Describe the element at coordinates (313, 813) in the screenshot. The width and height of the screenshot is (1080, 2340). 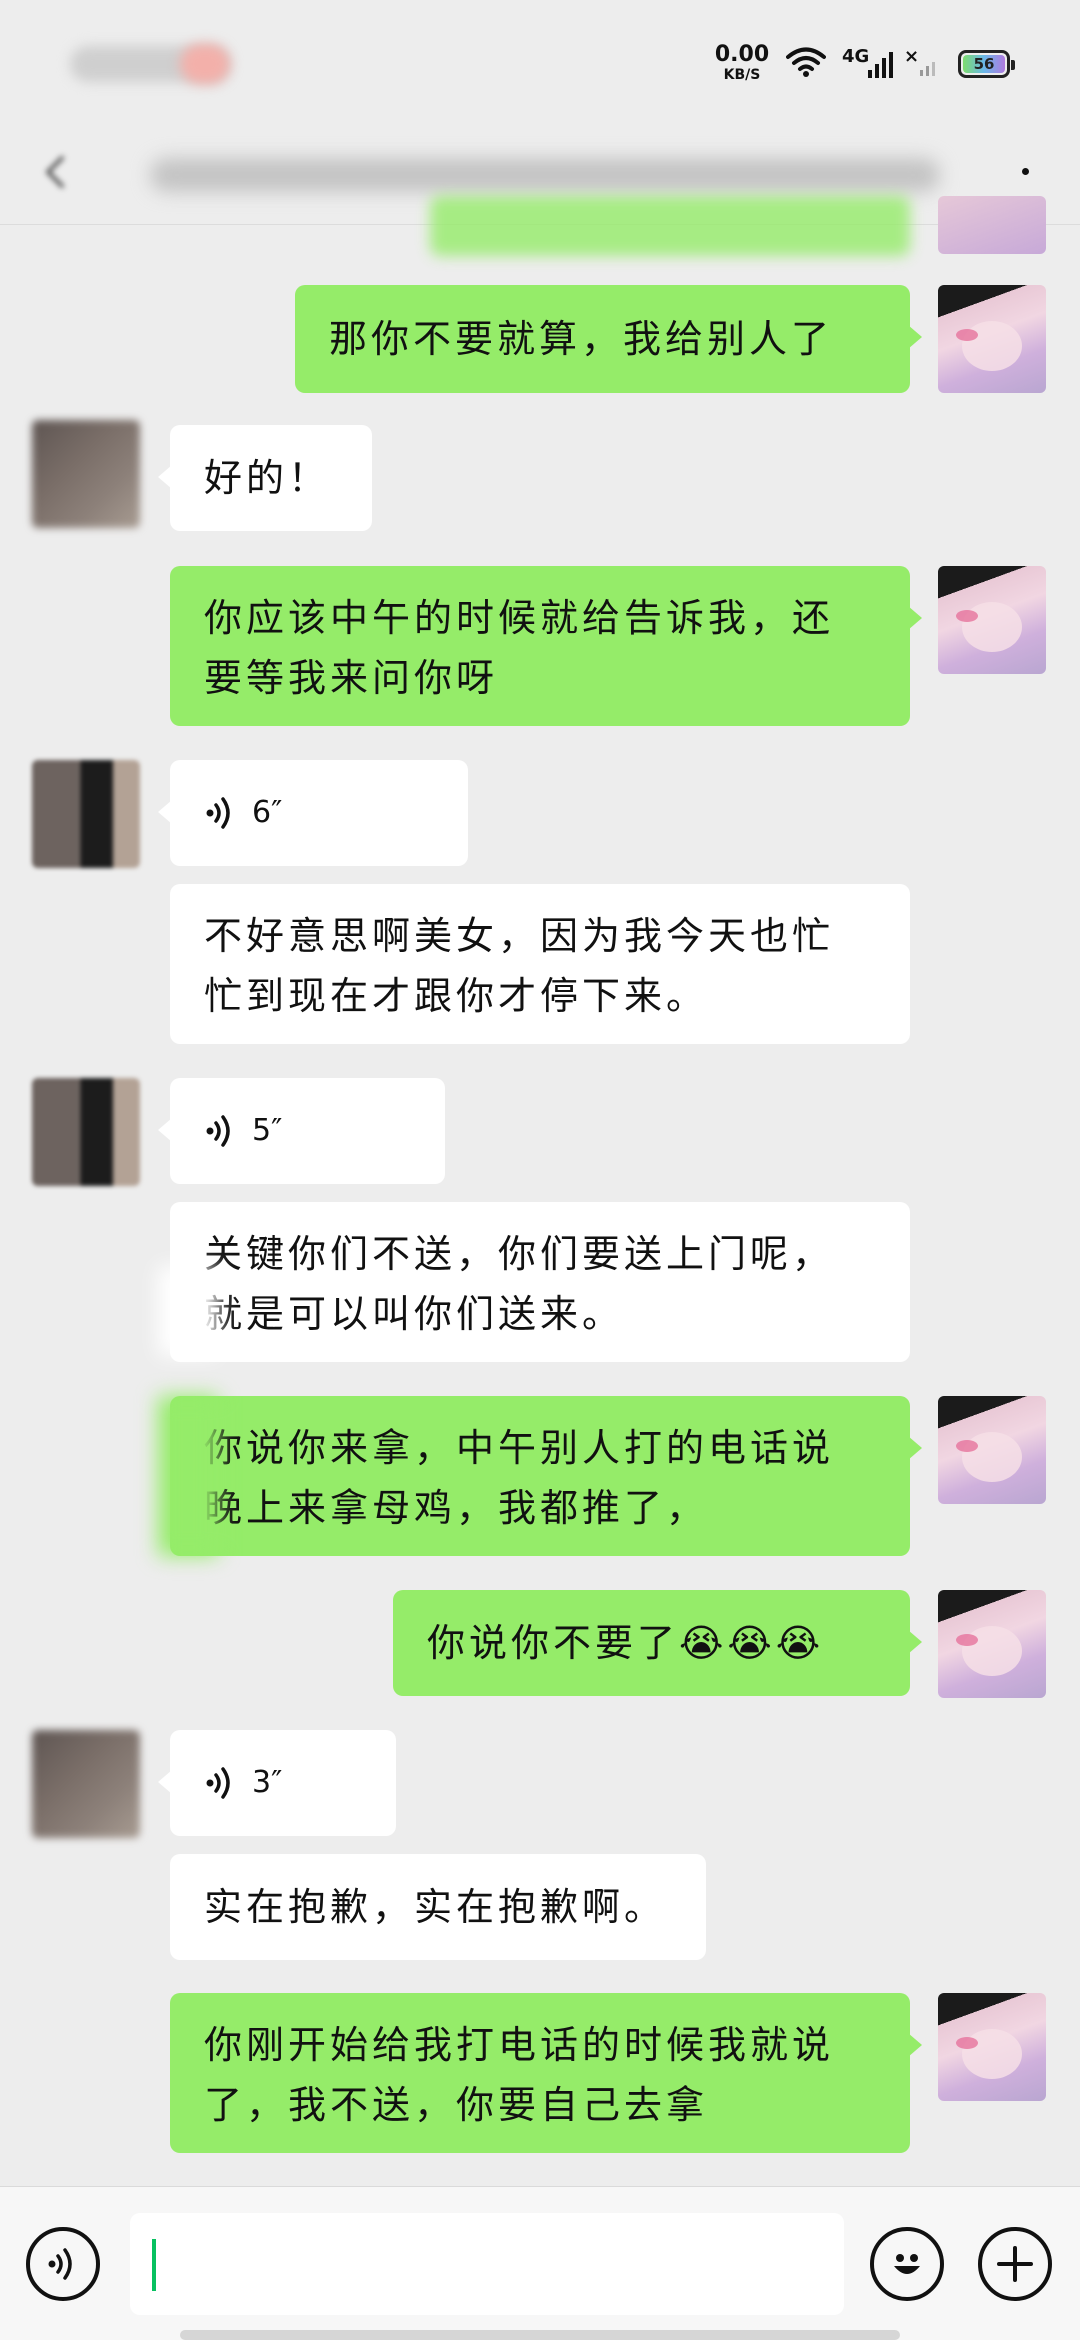
I see `voice-message-bubble: 6″` at that location.